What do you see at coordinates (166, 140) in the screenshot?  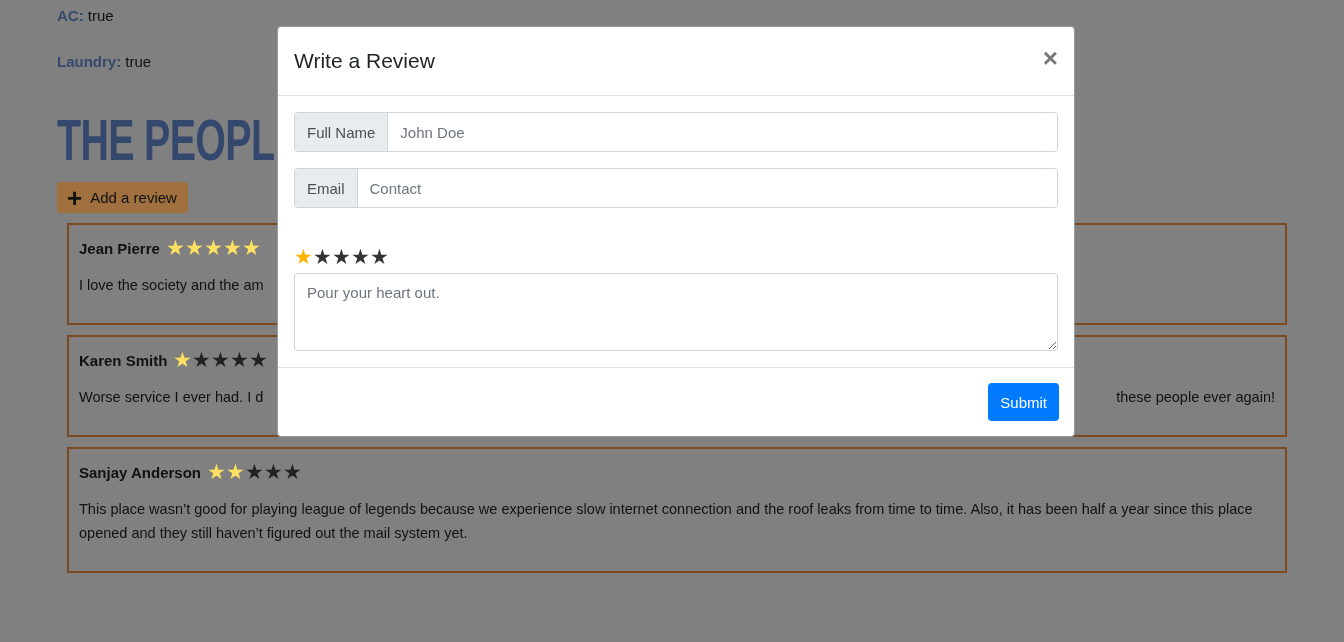 I see `page-heading: THE PEOPL` at bounding box center [166, 140].